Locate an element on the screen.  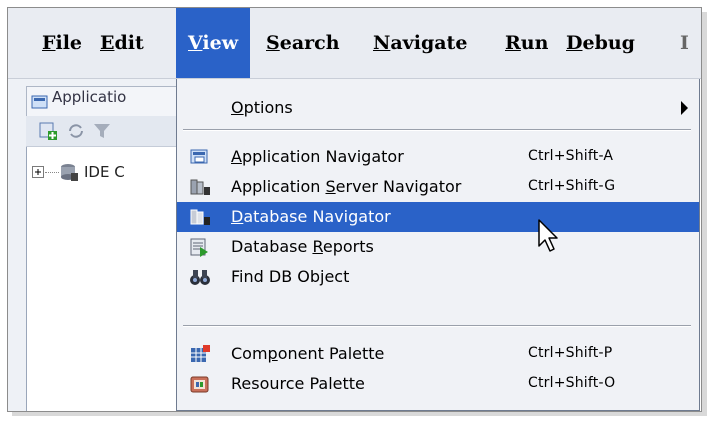
menu-item-options: Options is located at coordinates (438, 108).